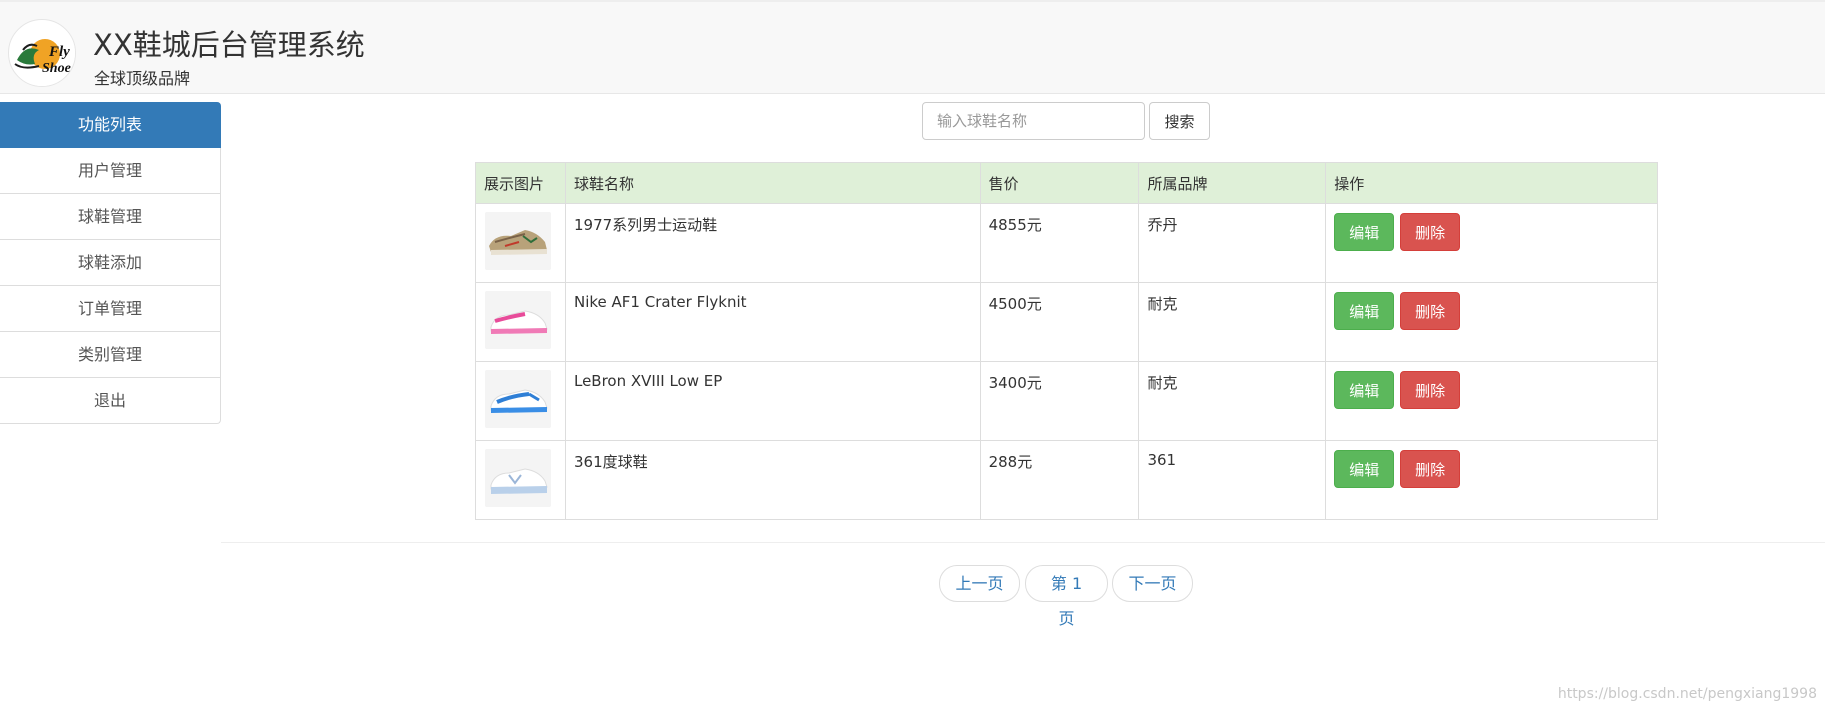 This screenshot has height=714, width=1825. Describe the element at coordinates (110, 309) in the screenshot. I see `sidebar-item-order-management: 订单管理` at that location.